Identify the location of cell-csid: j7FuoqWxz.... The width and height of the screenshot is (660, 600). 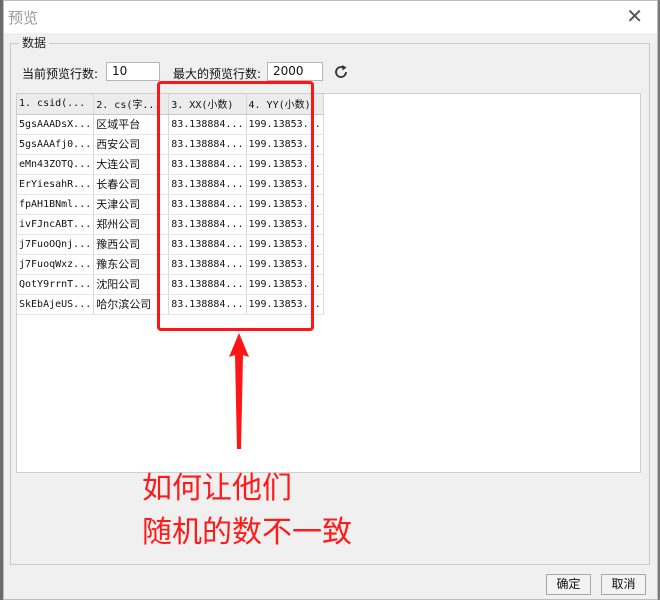
(56, 264).